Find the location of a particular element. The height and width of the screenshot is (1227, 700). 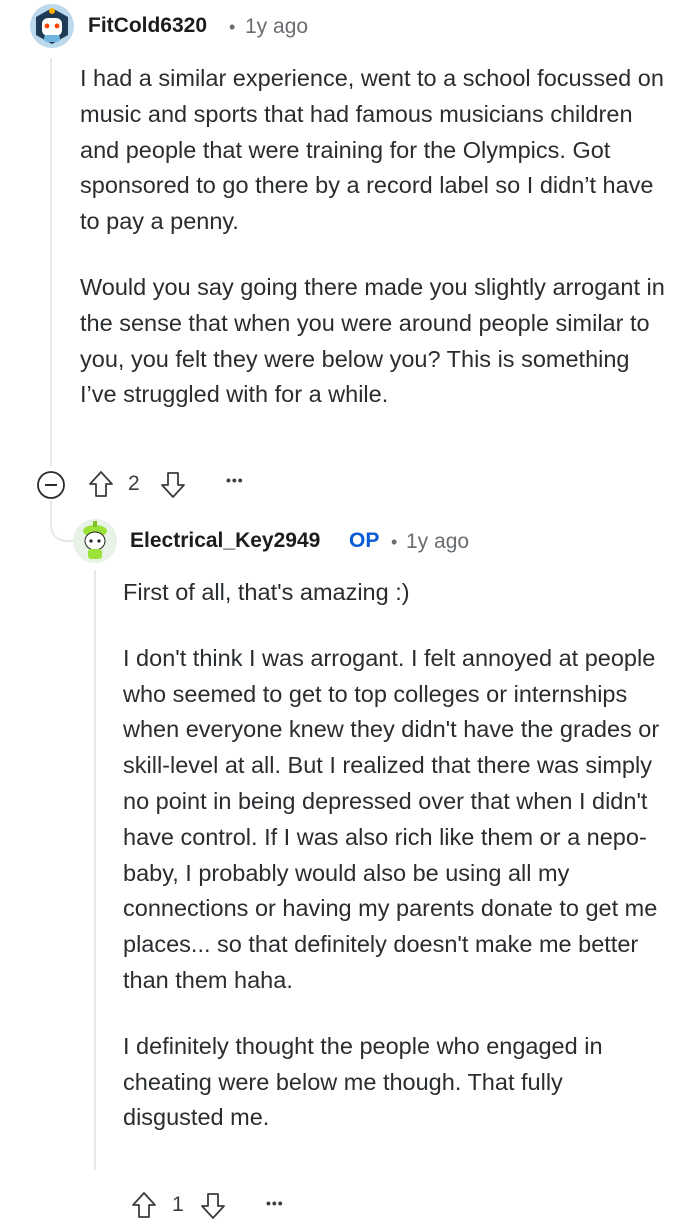

comment-paragraph: First of all, that's amazing :) is located at coordinates (266, 592).